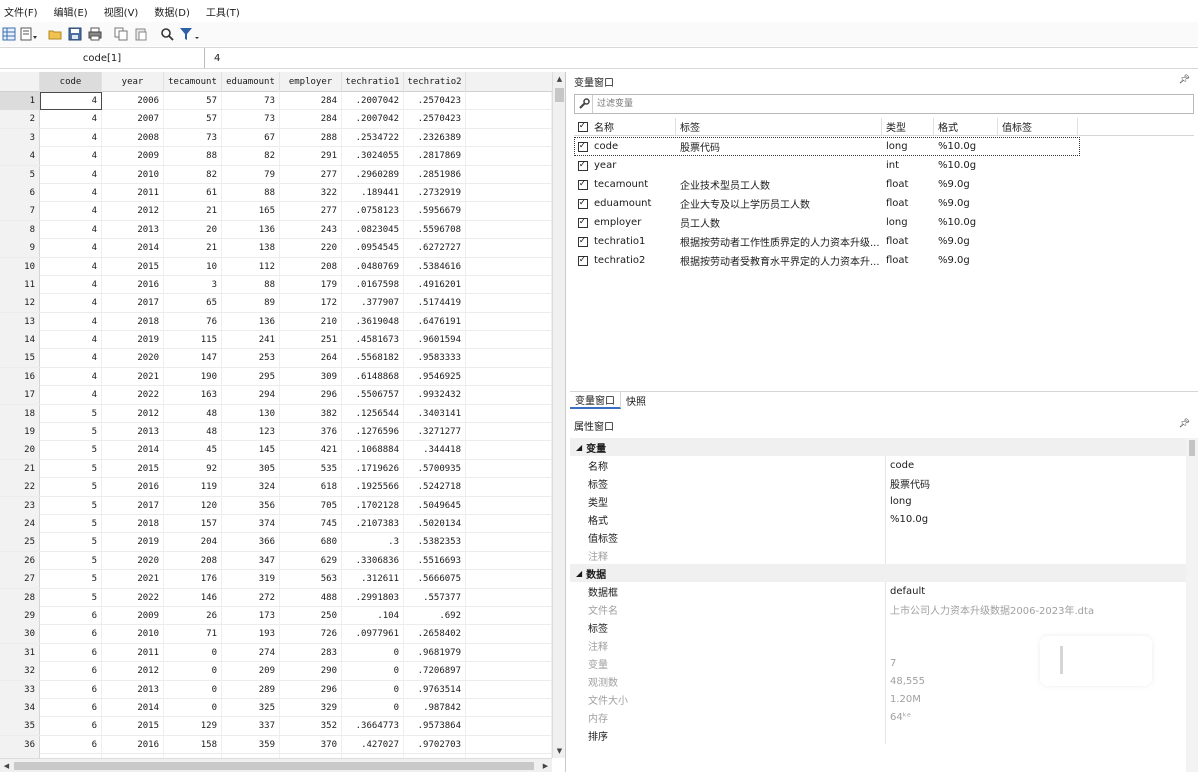 Image resolution: width=1198 pixels, height=772 pixels. Describe the element at coordinates (29, 34) in the screenshot. I see `export-icon` at that location.